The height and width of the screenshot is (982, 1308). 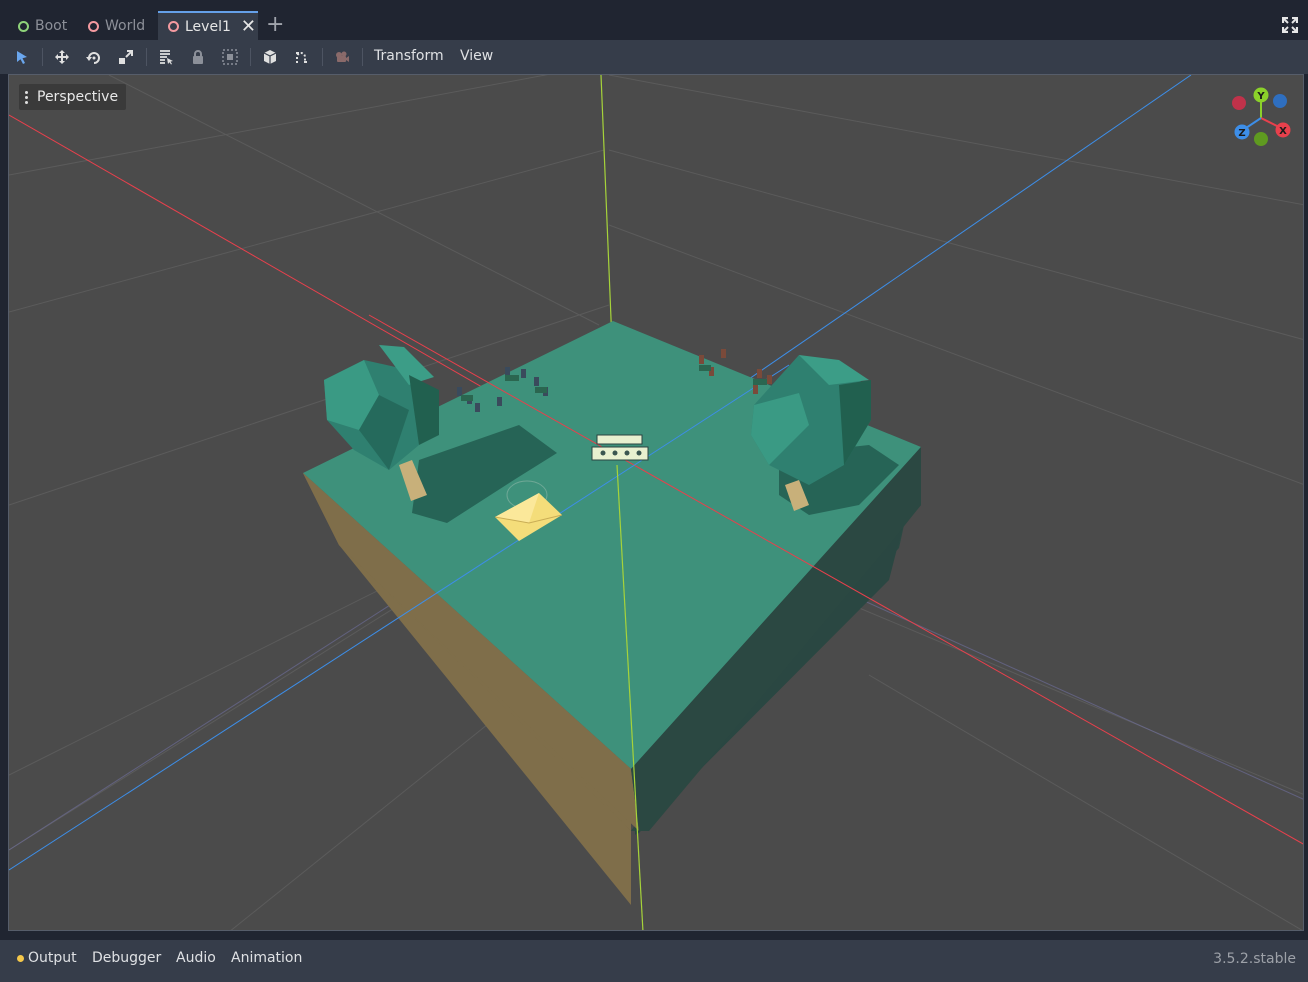 What do you see at coordinates (1239, 103) in the screenshot?
I see `neg-x-axis-dot` at bounding box center [1239, 103].